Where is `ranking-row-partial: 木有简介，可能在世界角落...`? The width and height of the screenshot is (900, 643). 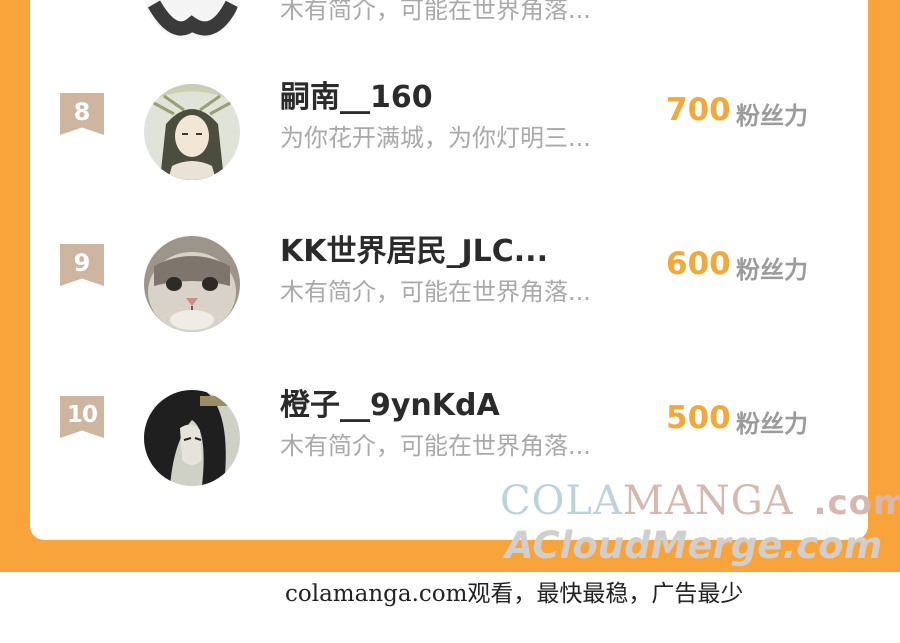 ranking-row-partial: 木有简介，可能在世界角落... is located at coordinates (449, 21).